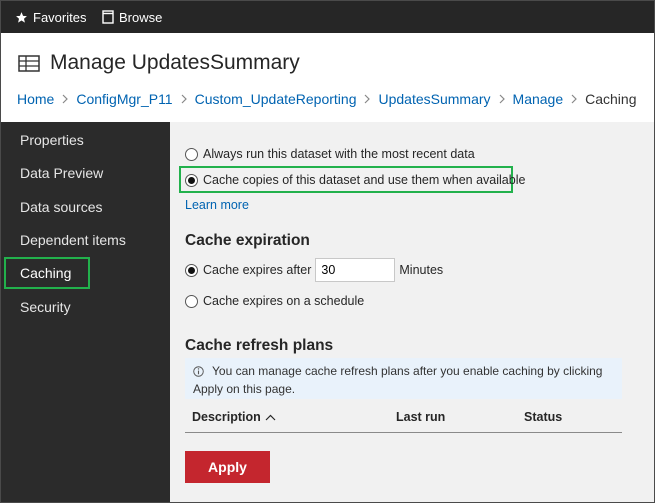 The width and height of the screenshot is (655, 503). What do you see at coordinates (84, 307) in the screenshot?
I see `sidebar-item-security: Security` at bounding box center [84, 307].